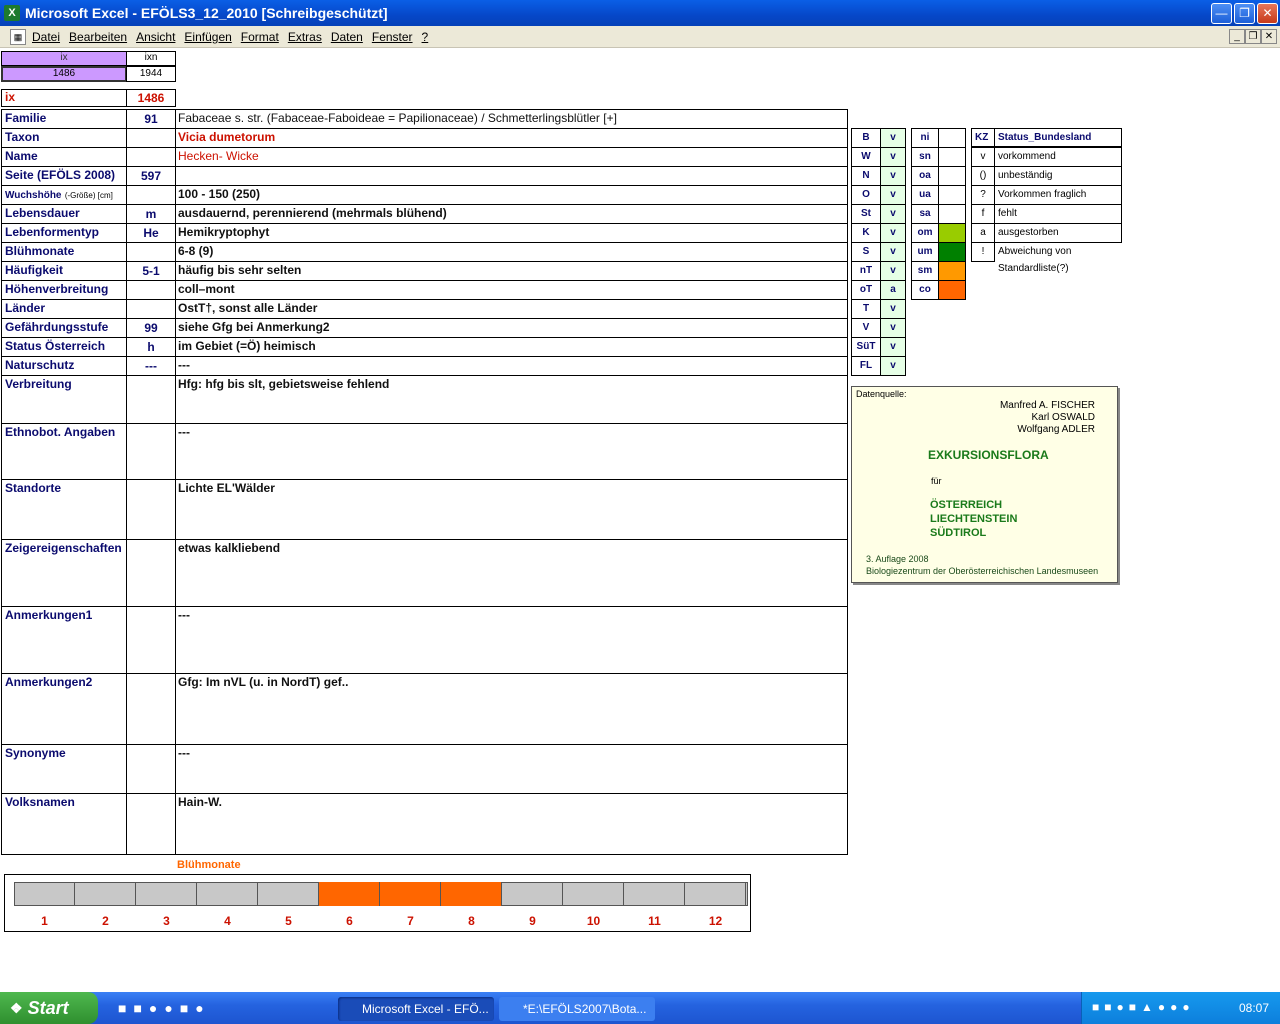 The width and height of the screenshot is (1280, 1024). I want to click on row-label: Verbreitung, so click(64, 399).